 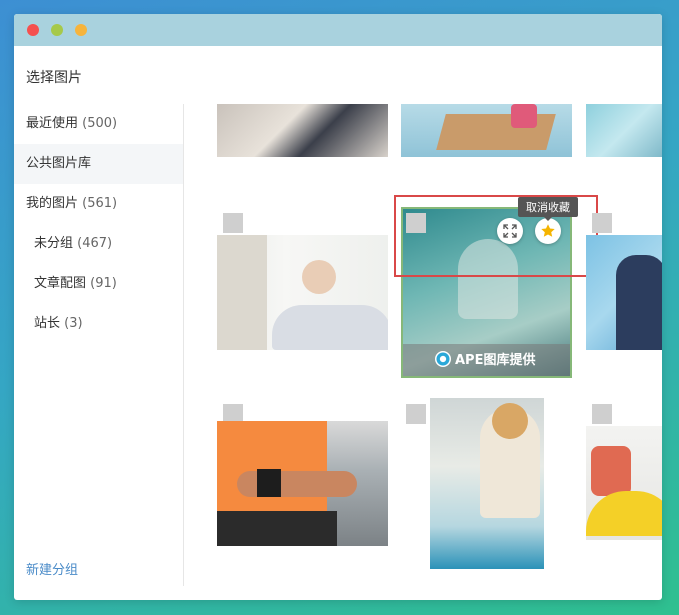 I want to click on new-group-link: 新建分组, so click(x=52, y=568).